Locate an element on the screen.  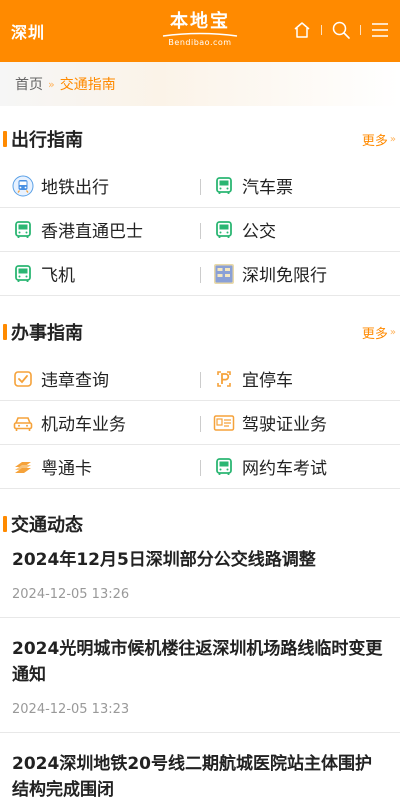
affairs-more-link: 更多 » is located at coordinates (379, 332).